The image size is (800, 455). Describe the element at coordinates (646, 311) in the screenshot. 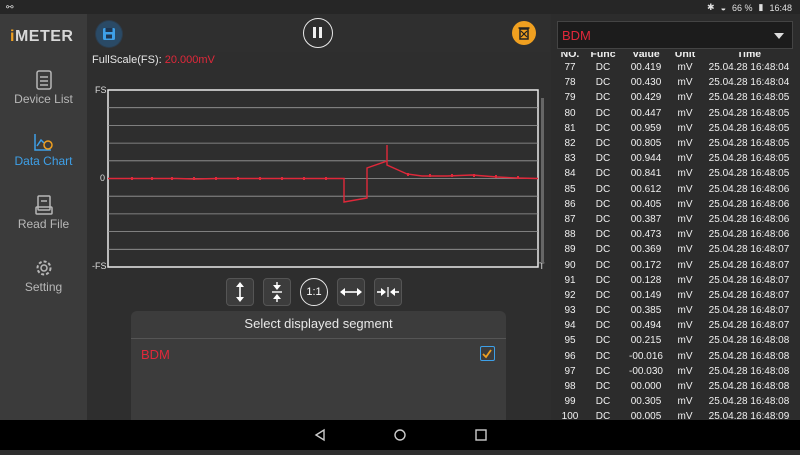

I see `table-cell: 00.385` at that location.